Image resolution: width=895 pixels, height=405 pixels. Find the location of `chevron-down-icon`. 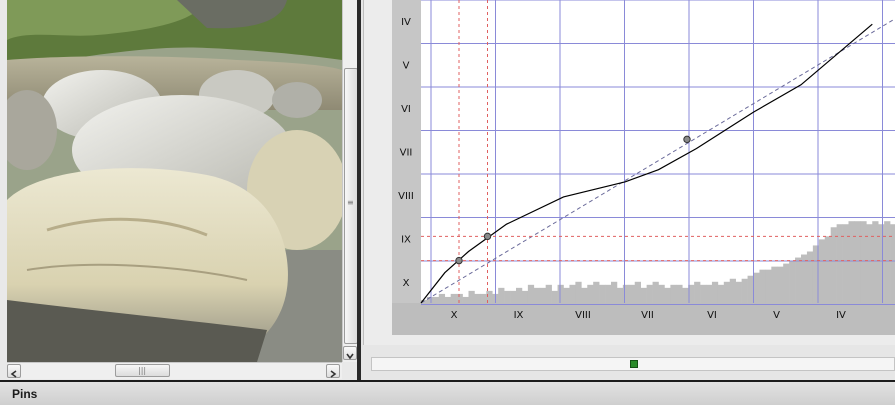

chevron-down-icon is located at coordinates (350, 356).